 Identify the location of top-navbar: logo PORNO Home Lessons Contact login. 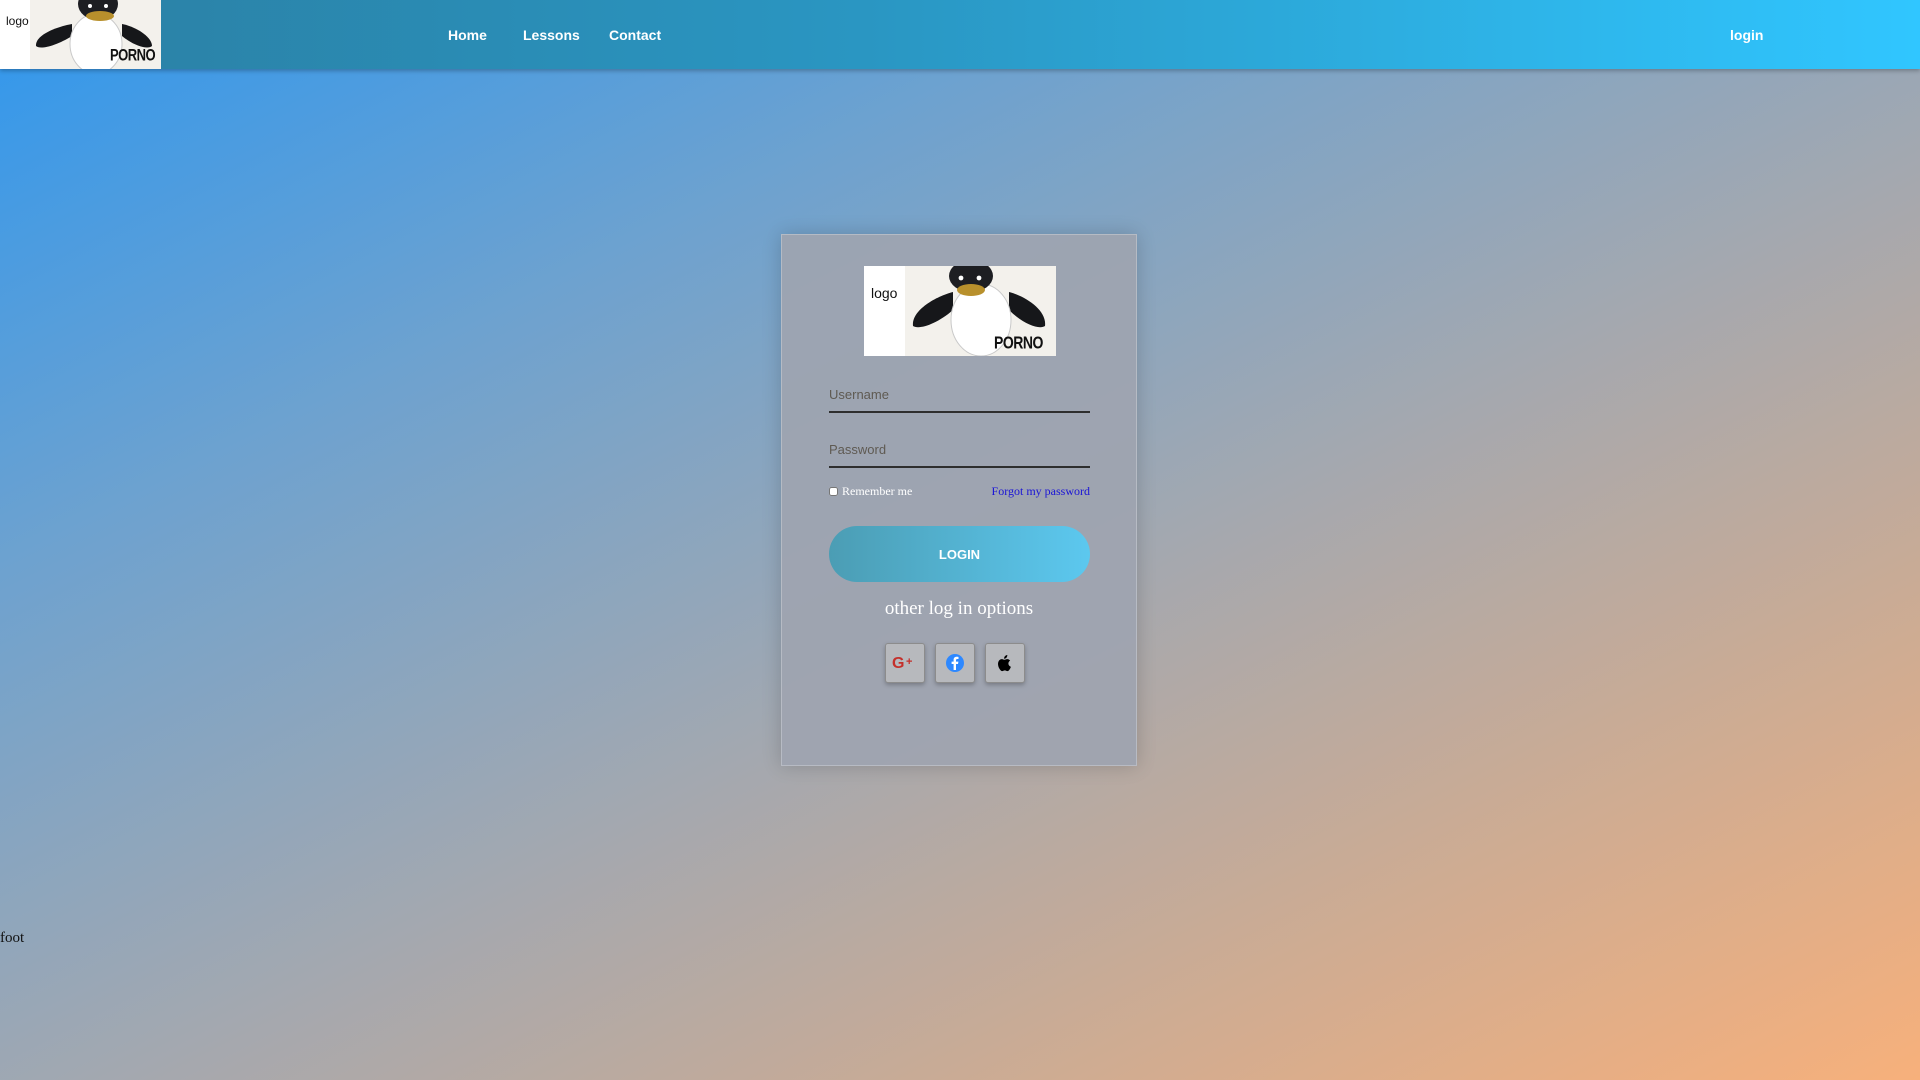
(960, 34).